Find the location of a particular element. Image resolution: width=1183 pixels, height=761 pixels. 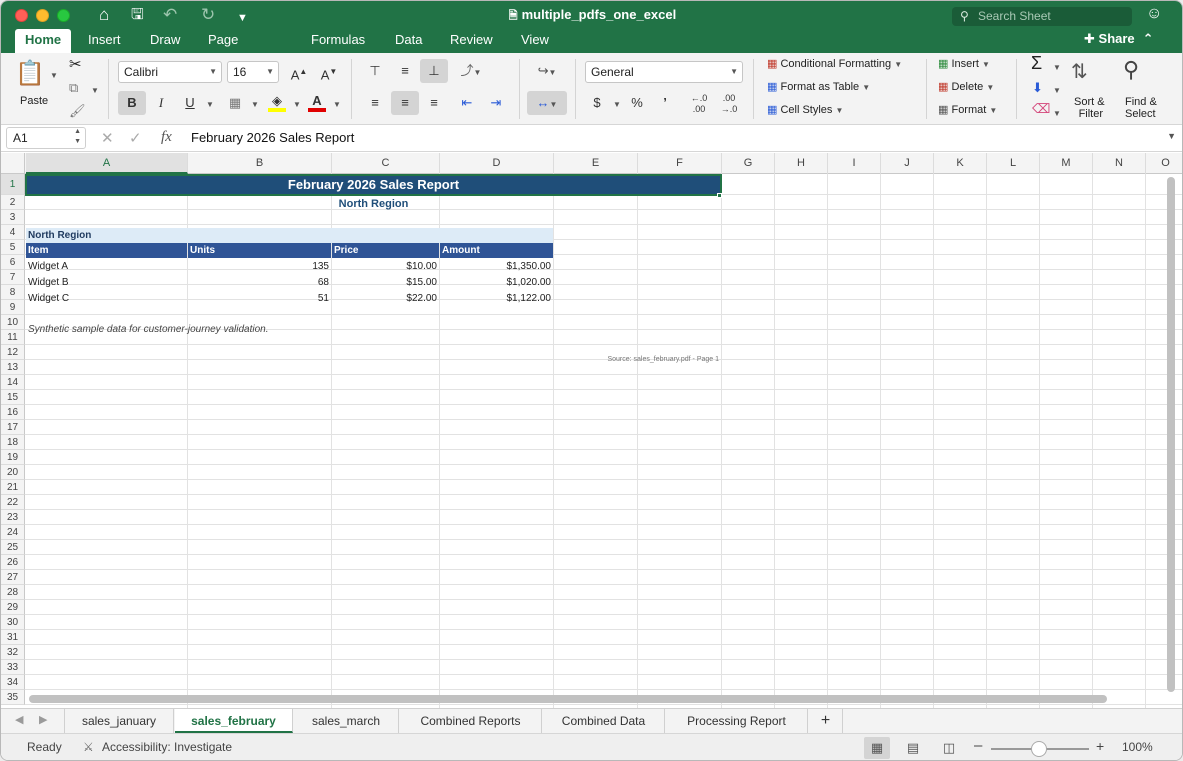

row-header-20: 20 is located at coordinates (13, 472).